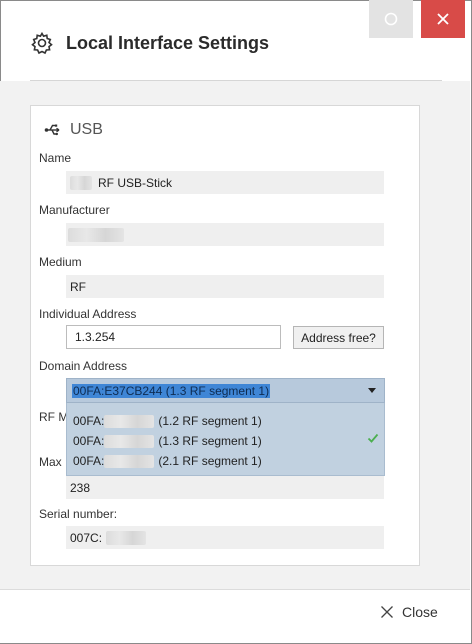  I want to click on individual-address-input: 1.3.254, so click(173, 337).